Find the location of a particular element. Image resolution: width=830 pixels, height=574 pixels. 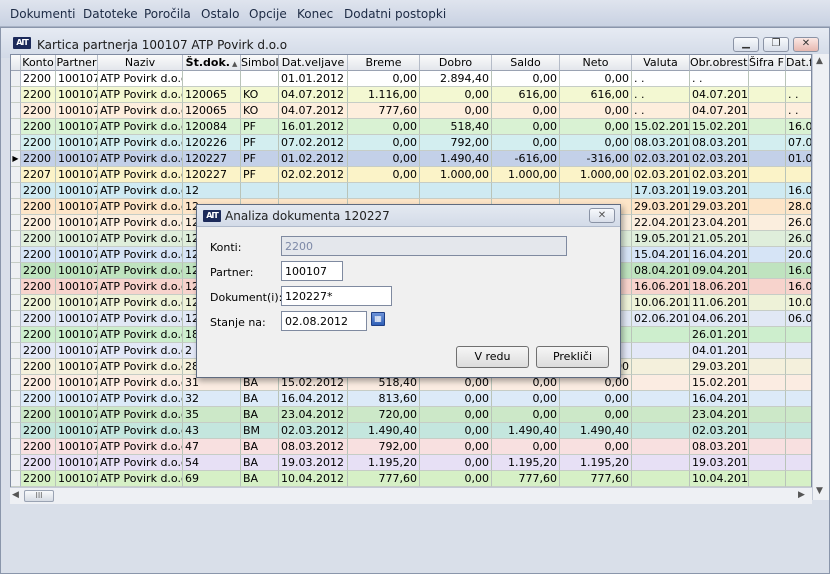

cell-14: . . is located at coordinates (798, 111).